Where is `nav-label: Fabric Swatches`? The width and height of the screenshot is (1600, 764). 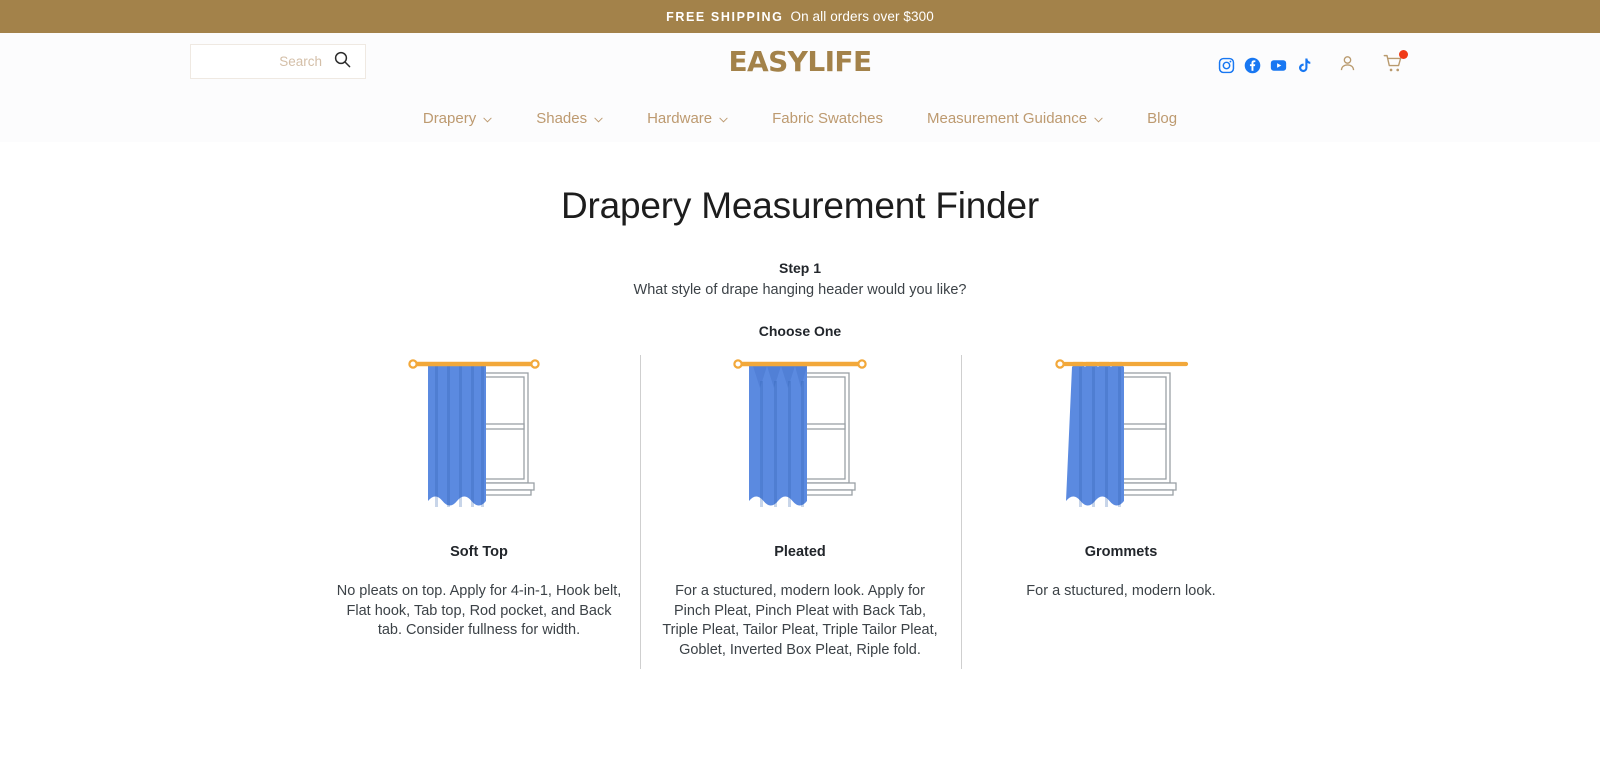
nav-label: Fabric Swatches is located at coordinates (827, 118).